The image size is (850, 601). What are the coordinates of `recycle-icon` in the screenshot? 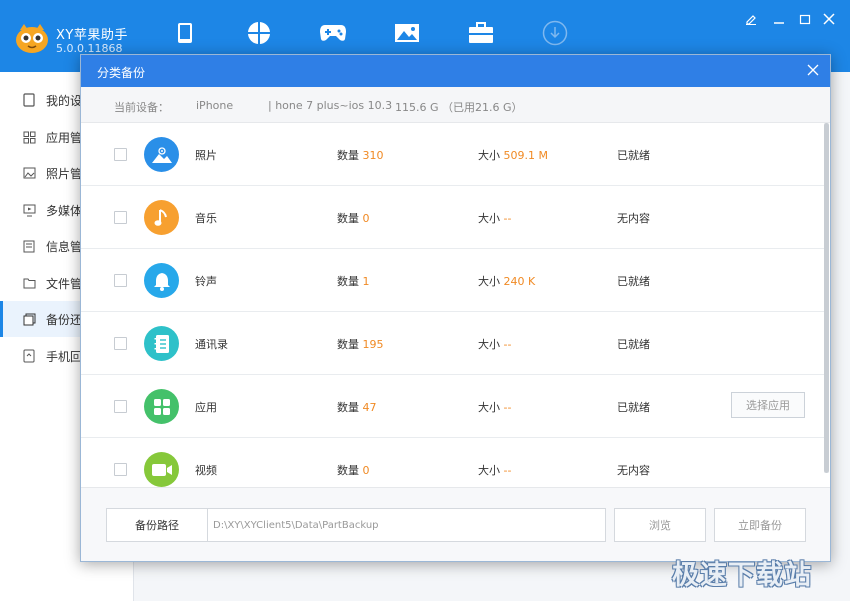 It's located at (29, 356).